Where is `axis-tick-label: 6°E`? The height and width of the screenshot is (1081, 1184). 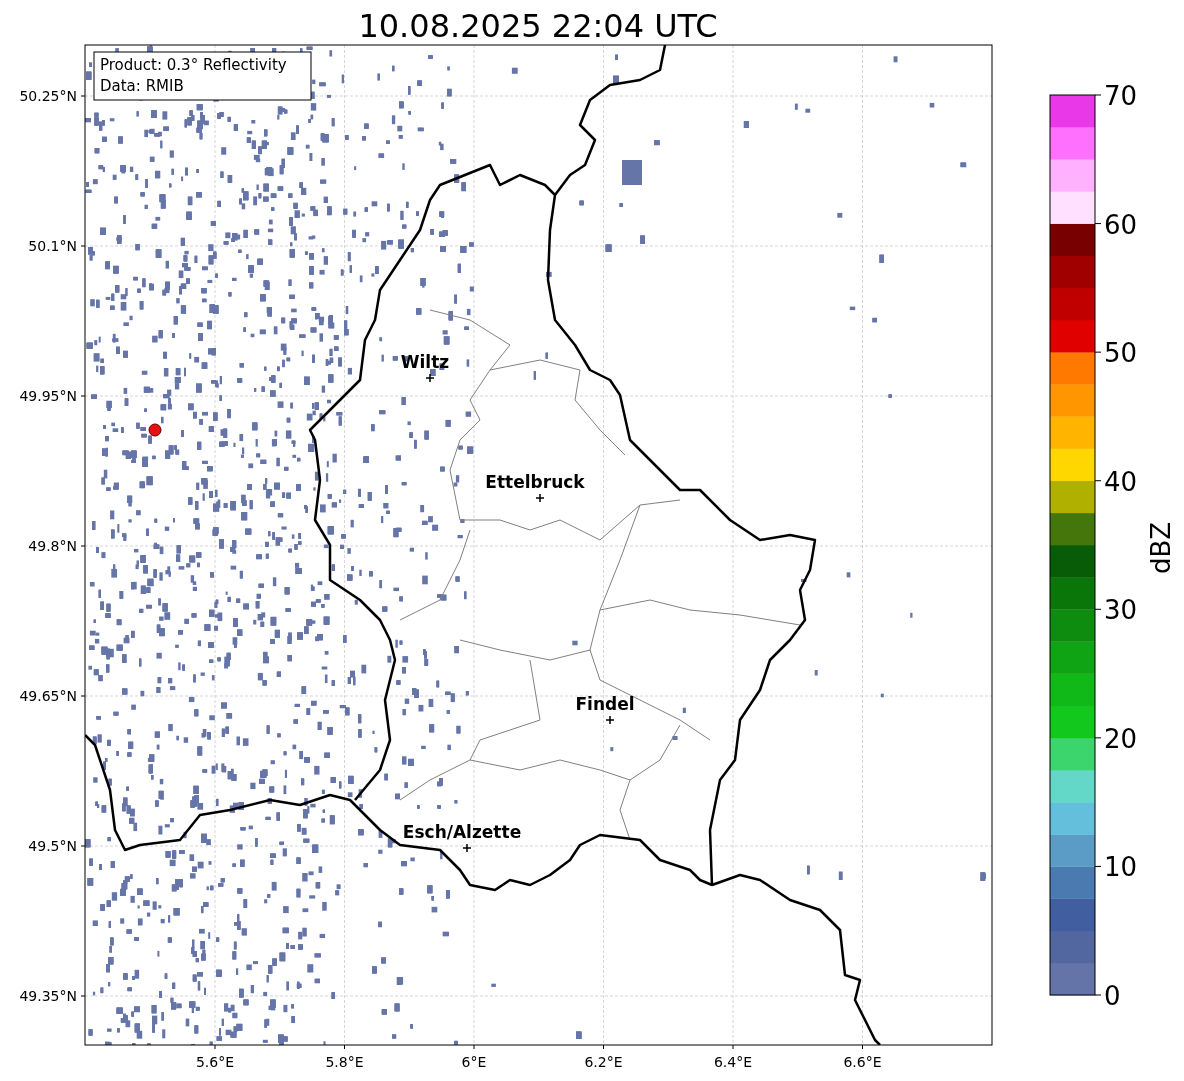 axis-tick-label: 6°E is located at coordinates (474, 1062).